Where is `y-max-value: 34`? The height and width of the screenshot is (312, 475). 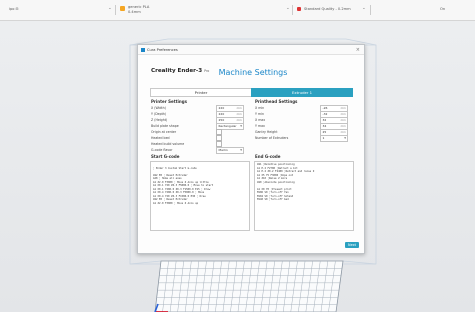 y-max-value: 34 is located at coordinates (324, 126).